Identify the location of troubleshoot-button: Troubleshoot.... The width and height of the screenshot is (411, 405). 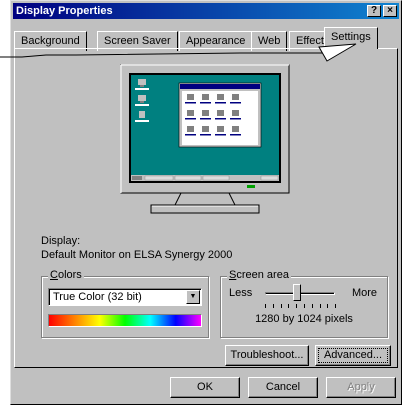
(267, 355).